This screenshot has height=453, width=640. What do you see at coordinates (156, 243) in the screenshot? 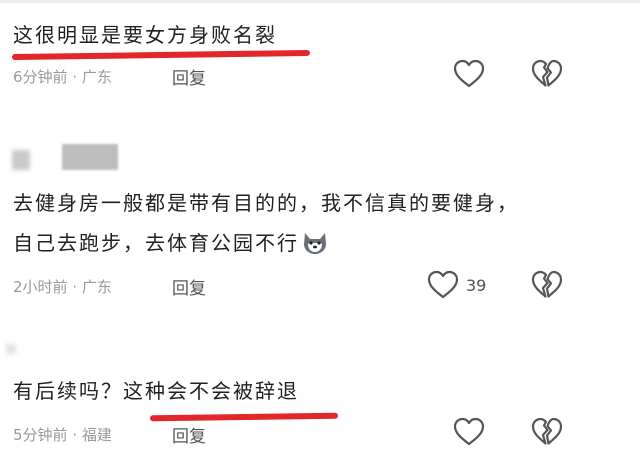
I see `comment-text-line-2-text: 自己去跑步，去体育公园不行` at bounding box center [156, 243].